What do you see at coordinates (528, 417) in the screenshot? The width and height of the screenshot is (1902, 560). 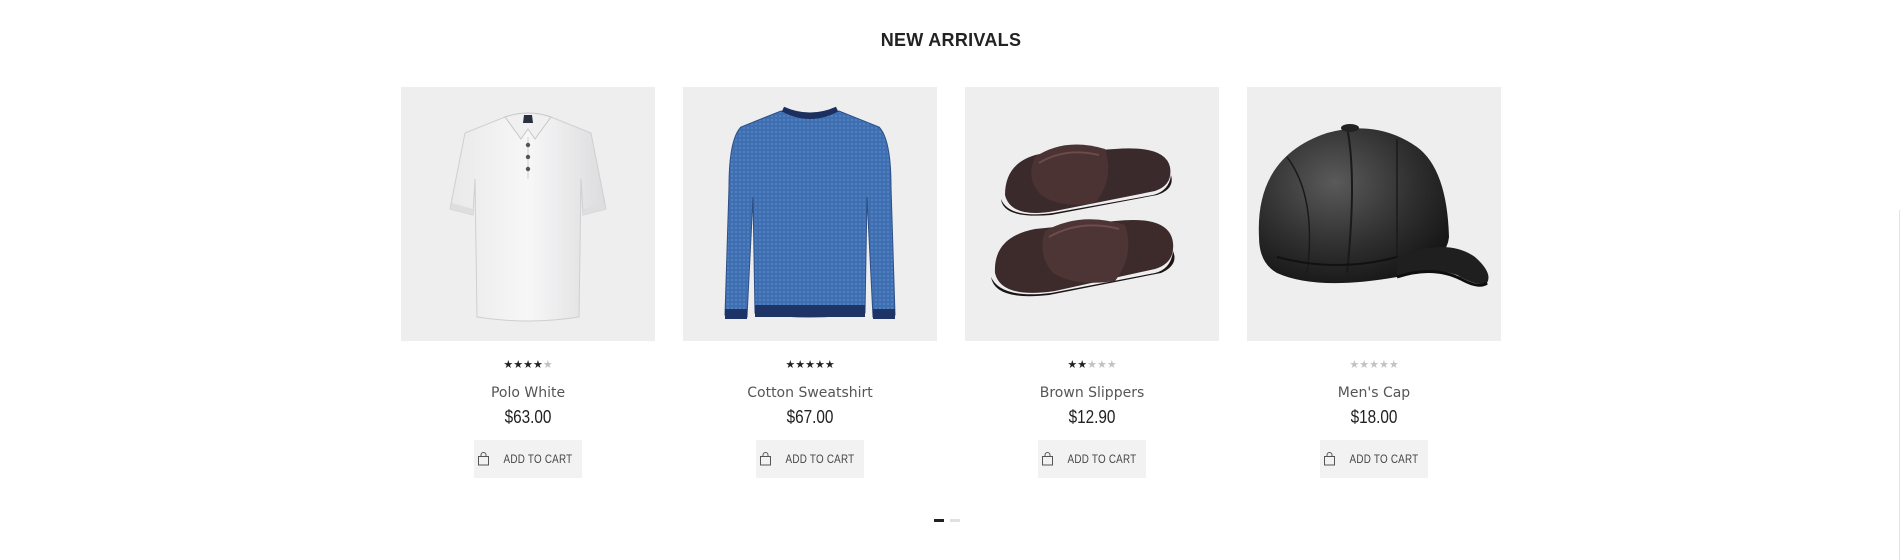 I see `product-price: $63.00` at bounding box center [528, 417].